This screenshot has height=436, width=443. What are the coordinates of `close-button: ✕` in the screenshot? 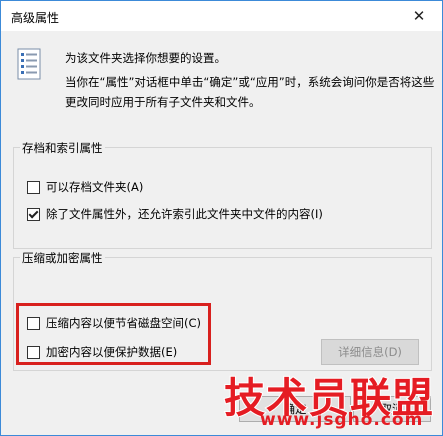 It's located at (419, 16).